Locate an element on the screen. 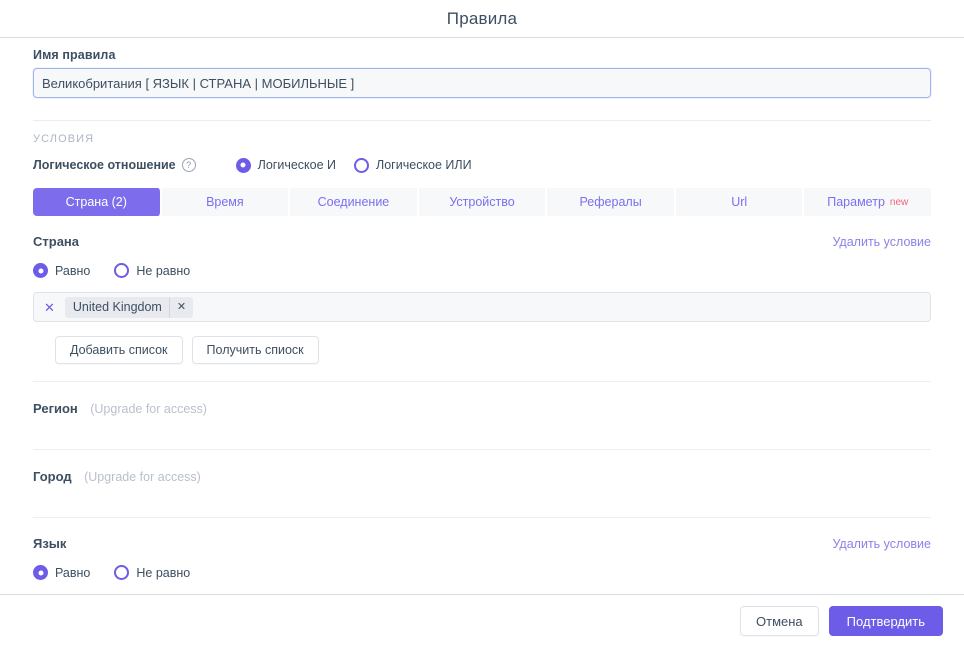  tab-country: Страна (2) is located at coordinates (97, 202).